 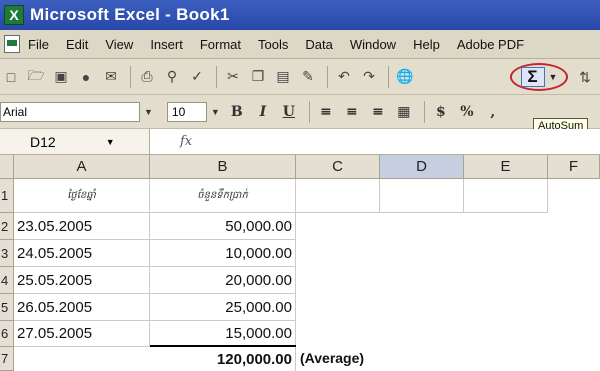 What do you see at coordinates (119, 44) in the screenshot?
I see `menu-view: View` at bounding box center [119, 44].